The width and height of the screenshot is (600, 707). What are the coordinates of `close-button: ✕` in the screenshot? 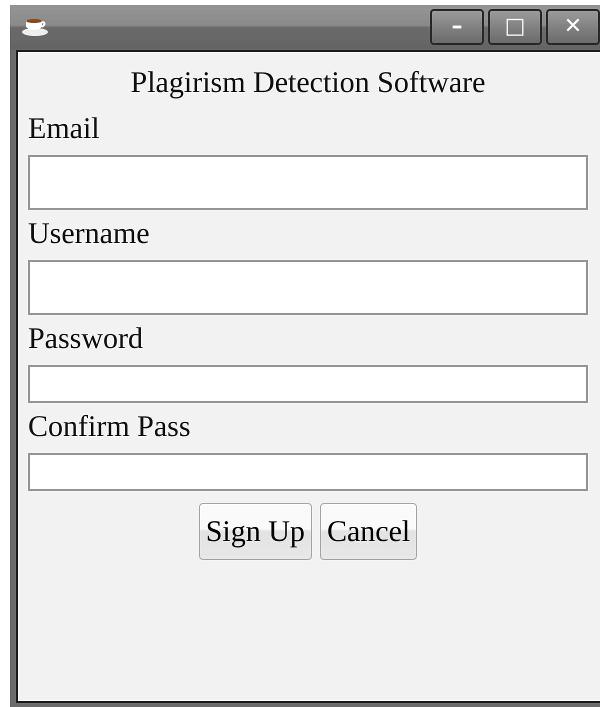 It's located at (573, 27).